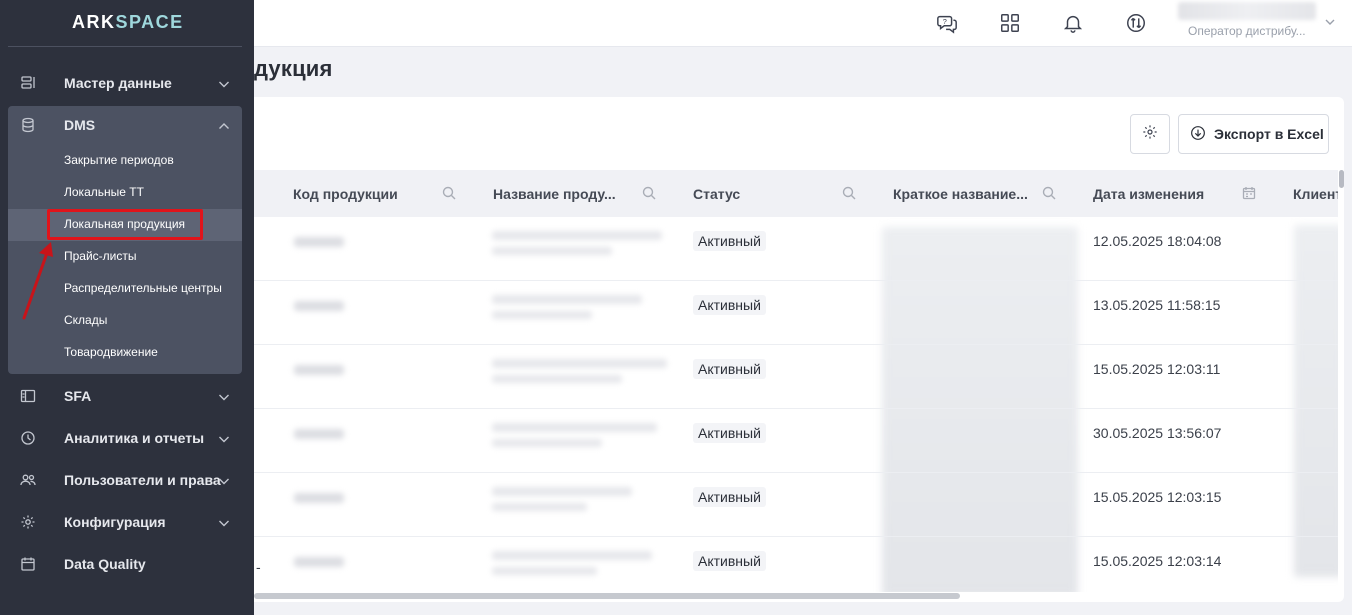 This screenshot has width=1352, height=615. What do you see at coordinates (1157, 497) in the screenshot?
I see `date-cell: 15.05.2025 12:03:15` at bounding box center [1157, 497].